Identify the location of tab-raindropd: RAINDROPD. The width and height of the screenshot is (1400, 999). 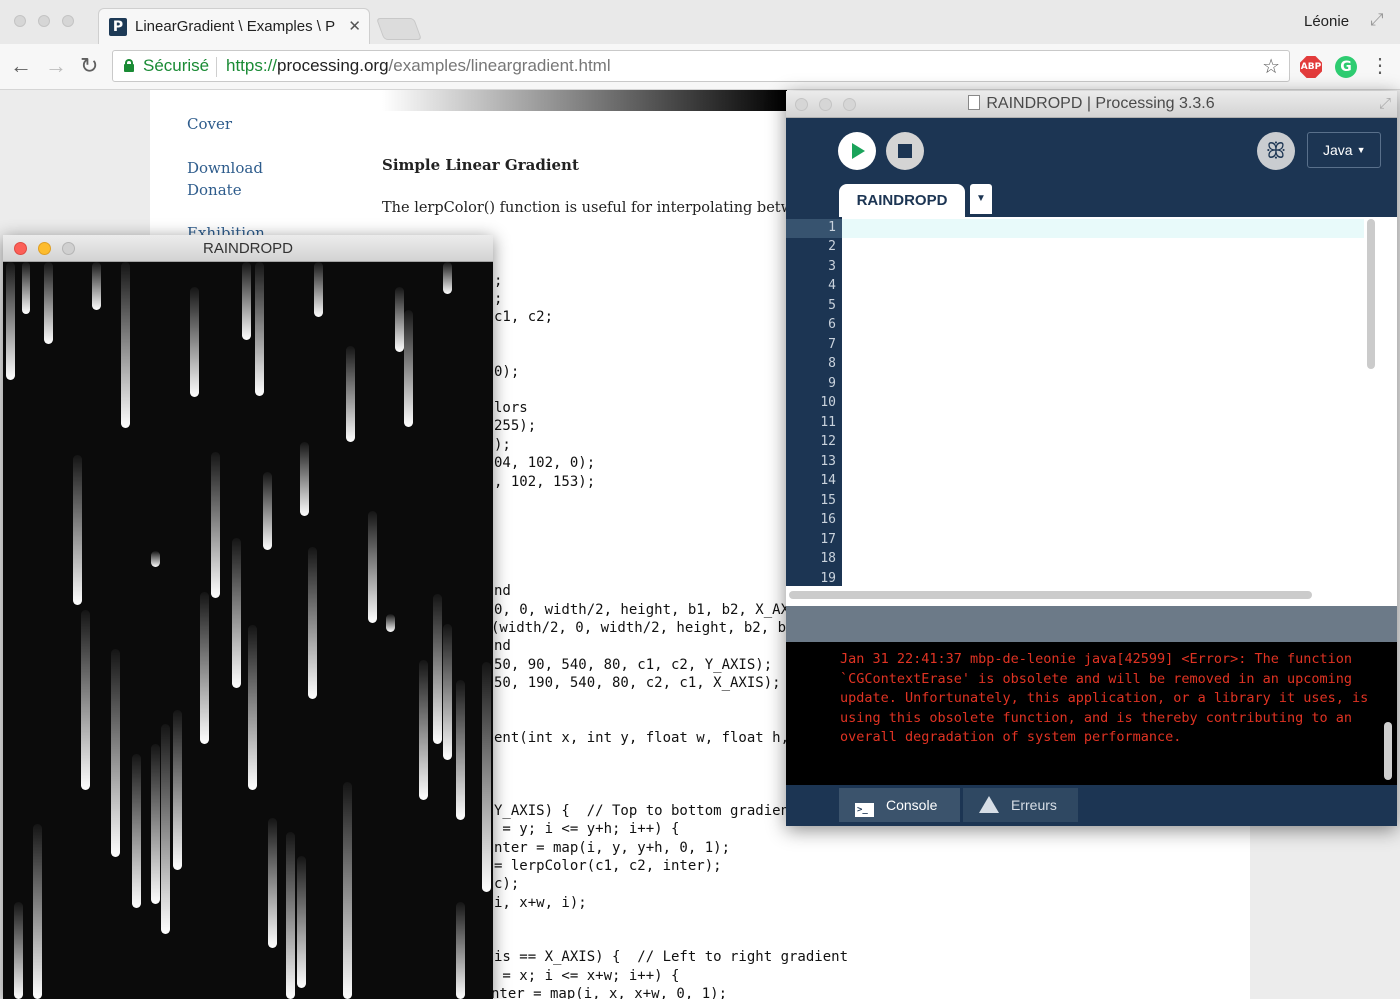
(902, 200).